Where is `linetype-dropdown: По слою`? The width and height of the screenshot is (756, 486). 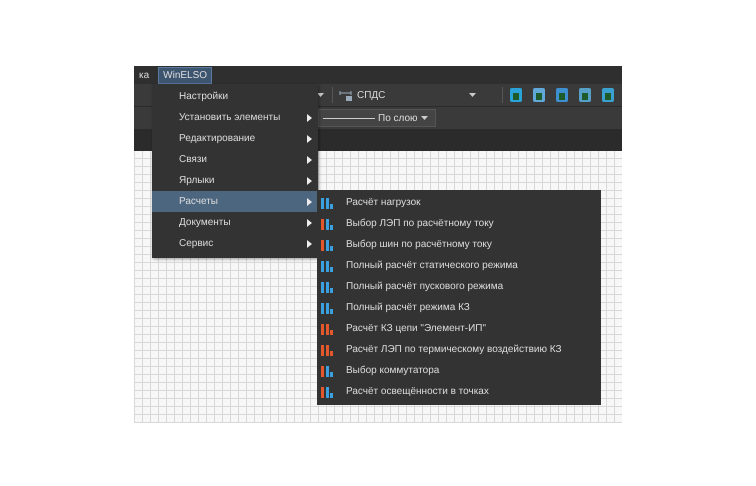
linetype-dropdown: По слою is located at coordinates (377, 118).